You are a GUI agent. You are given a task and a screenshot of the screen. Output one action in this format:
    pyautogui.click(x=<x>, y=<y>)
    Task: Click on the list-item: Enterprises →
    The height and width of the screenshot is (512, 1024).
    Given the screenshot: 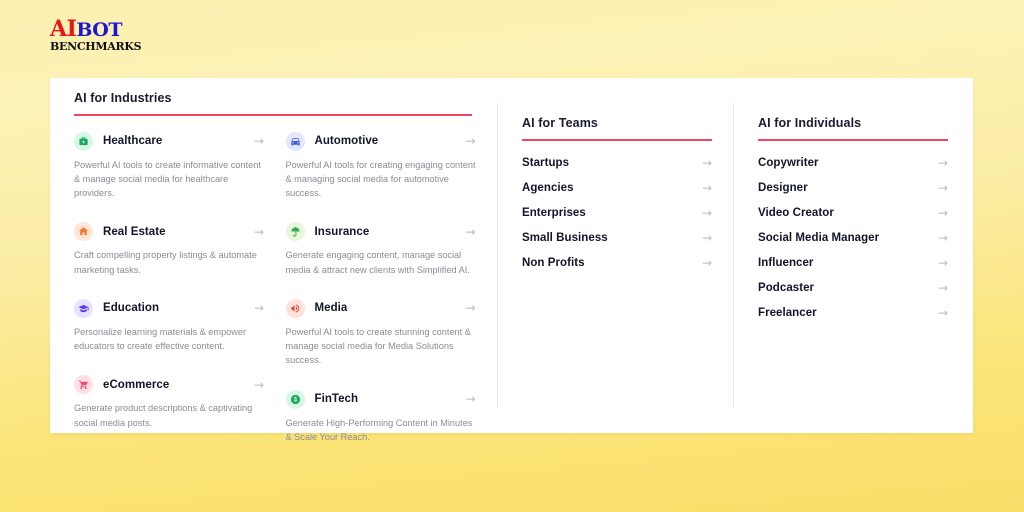 What is the action you would take?
    pyautogui.click(x=617, y=213)
    